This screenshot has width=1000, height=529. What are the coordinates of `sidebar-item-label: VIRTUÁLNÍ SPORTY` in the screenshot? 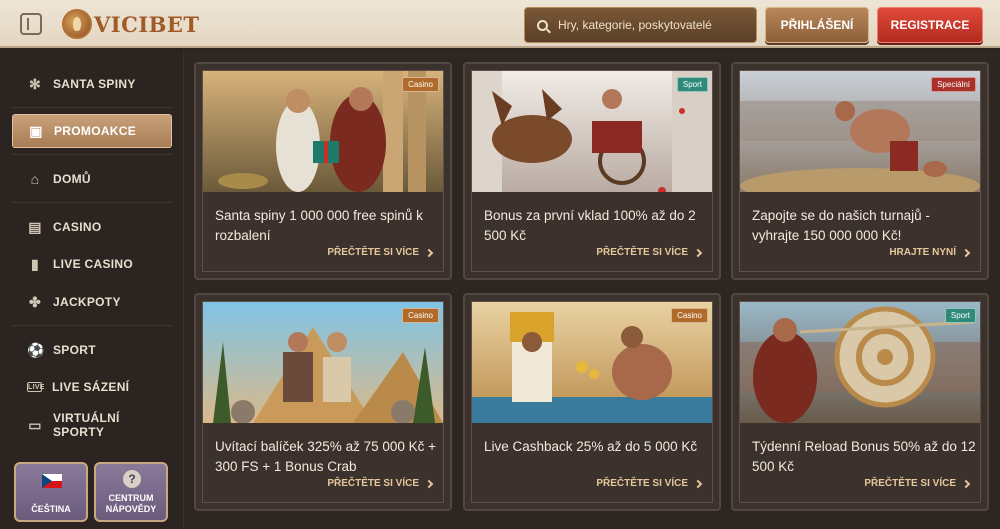 It's located at (86, 425).